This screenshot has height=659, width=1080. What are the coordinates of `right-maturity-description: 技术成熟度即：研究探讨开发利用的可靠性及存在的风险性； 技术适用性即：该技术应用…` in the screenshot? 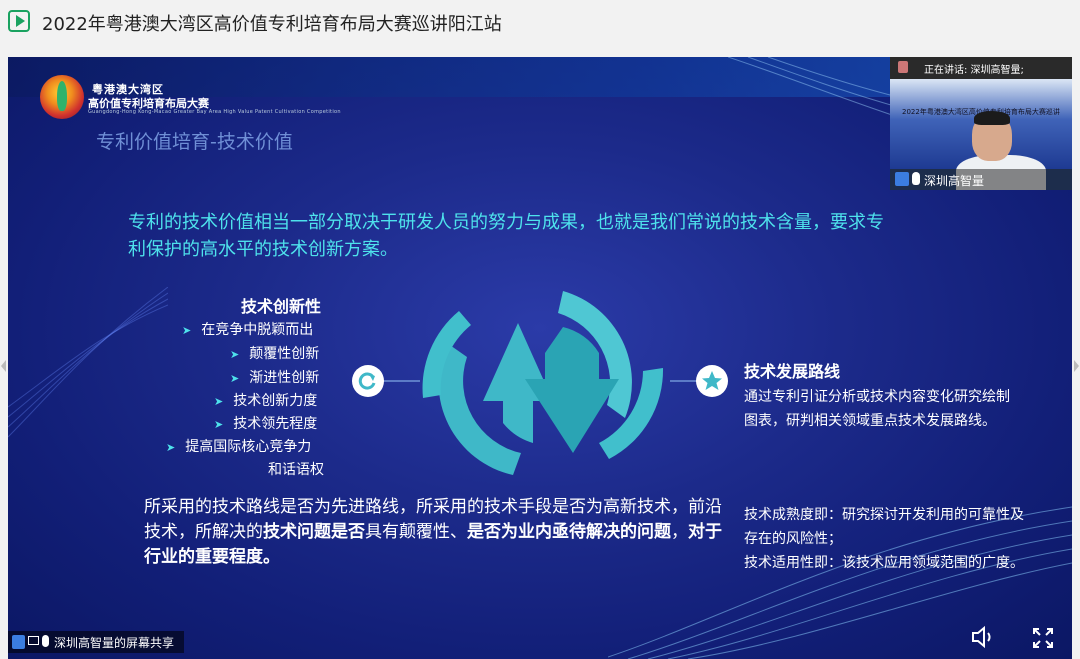 It's located at (884, 539).